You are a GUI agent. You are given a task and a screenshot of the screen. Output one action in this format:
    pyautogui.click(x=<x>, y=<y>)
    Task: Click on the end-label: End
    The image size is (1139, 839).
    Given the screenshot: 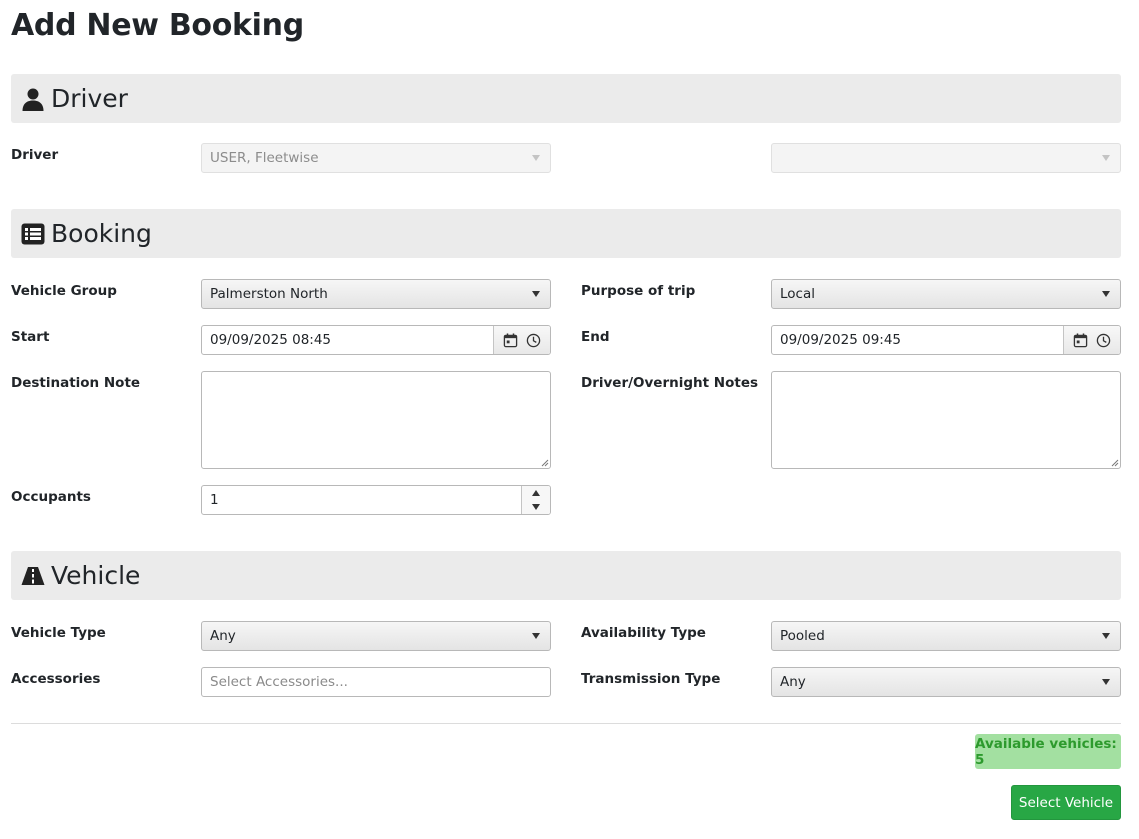 What is the action you would take?
    pyautogui.click(x=595, y=337)
    